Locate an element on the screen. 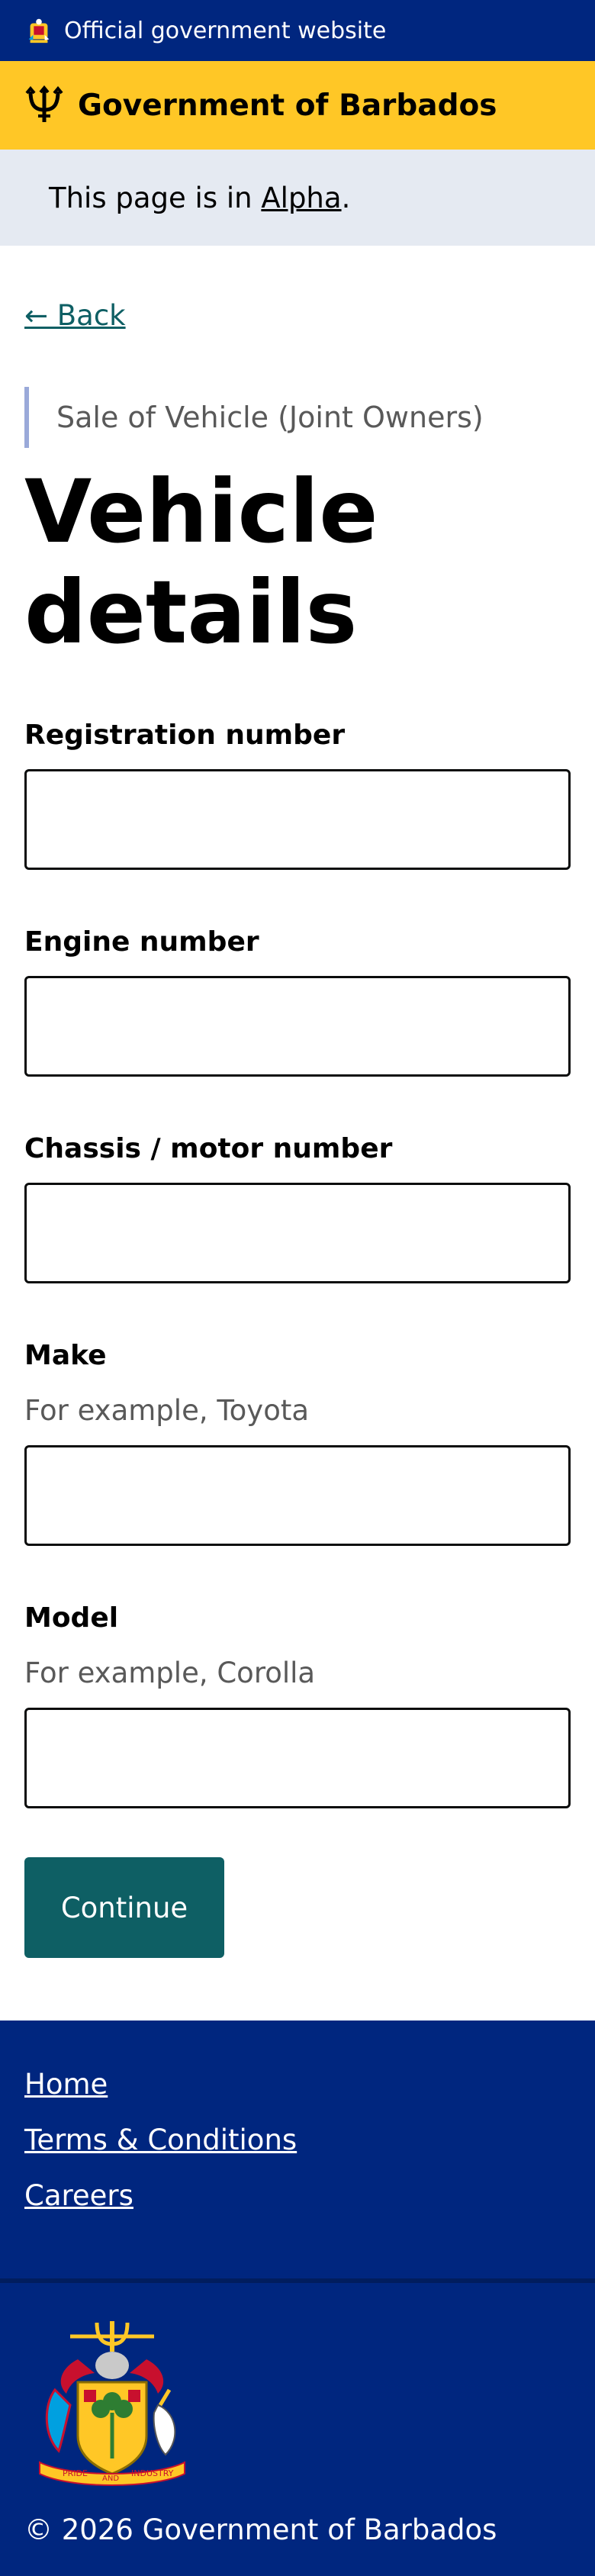 The image size is (595, 2576). site-title: Government of Barbados is located at coordinates (287, 106).